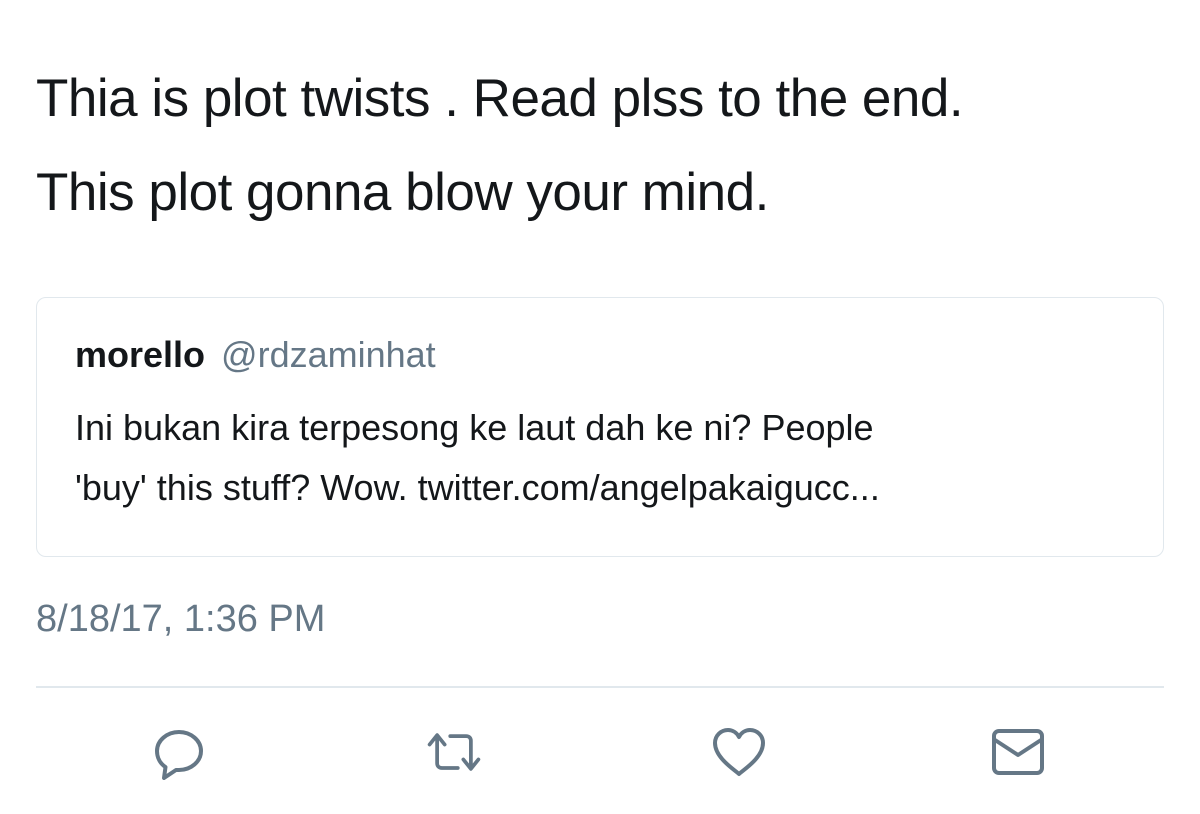 Image resolution: width=1200 pixels, height=814 pixels. I want to click on retweet-button, so click(454, 752).